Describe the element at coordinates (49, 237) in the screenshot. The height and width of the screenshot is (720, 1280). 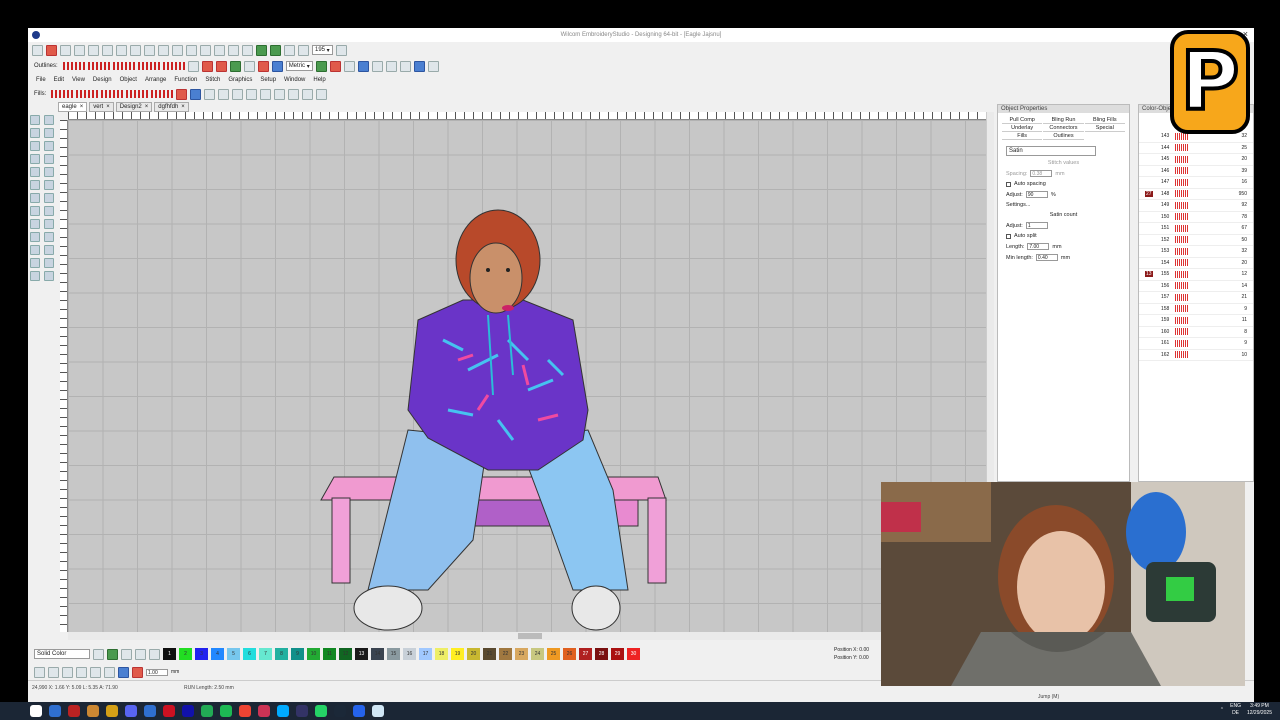
I see `underlay-icon` at that location.